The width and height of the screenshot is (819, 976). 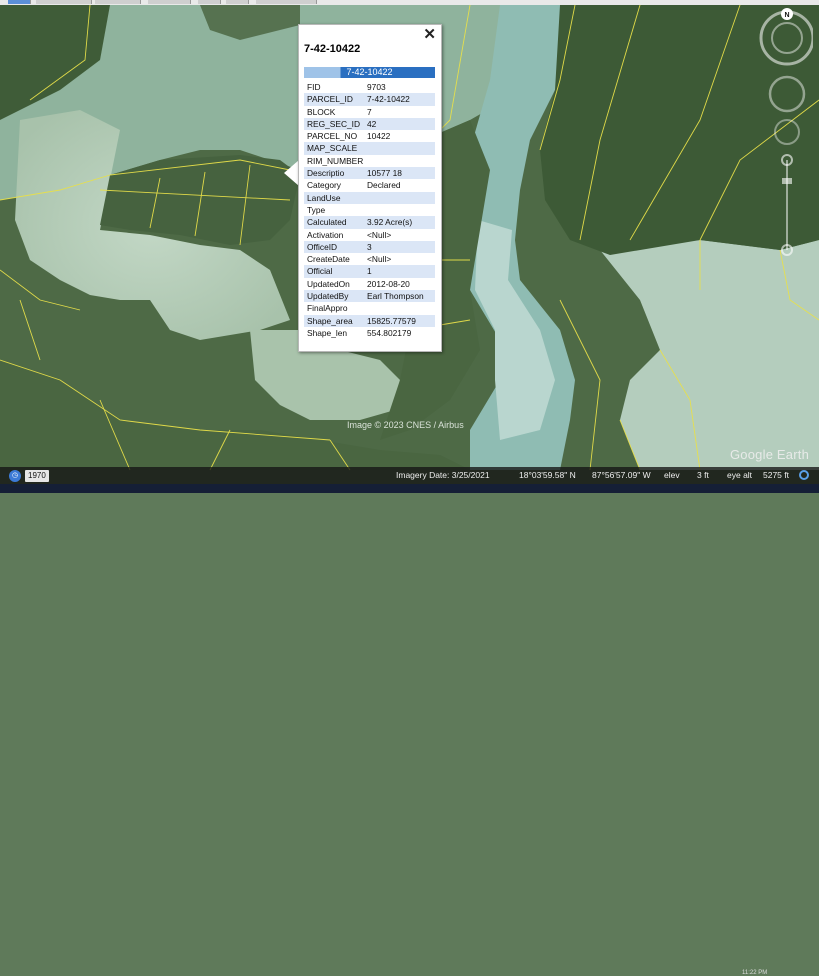 What do you see at coordinates (787, 205) in the screenshot?
I see `zoom-slider` at bounding box center [787, 205].